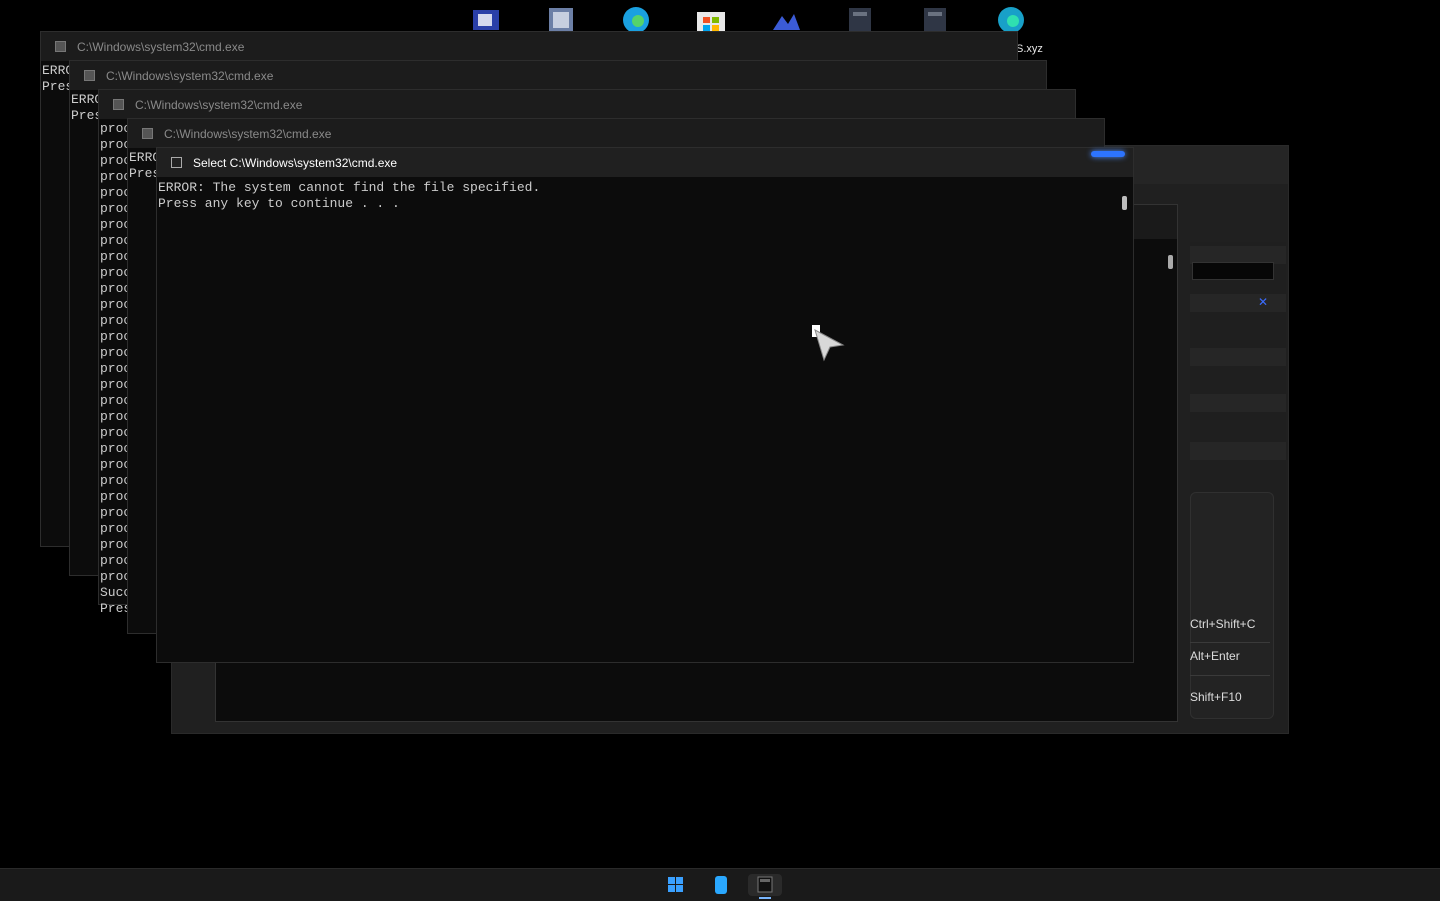  I want to click on cmd-window-title: Select C:\Windows\system32\cmd.exe, so click(295, 162).